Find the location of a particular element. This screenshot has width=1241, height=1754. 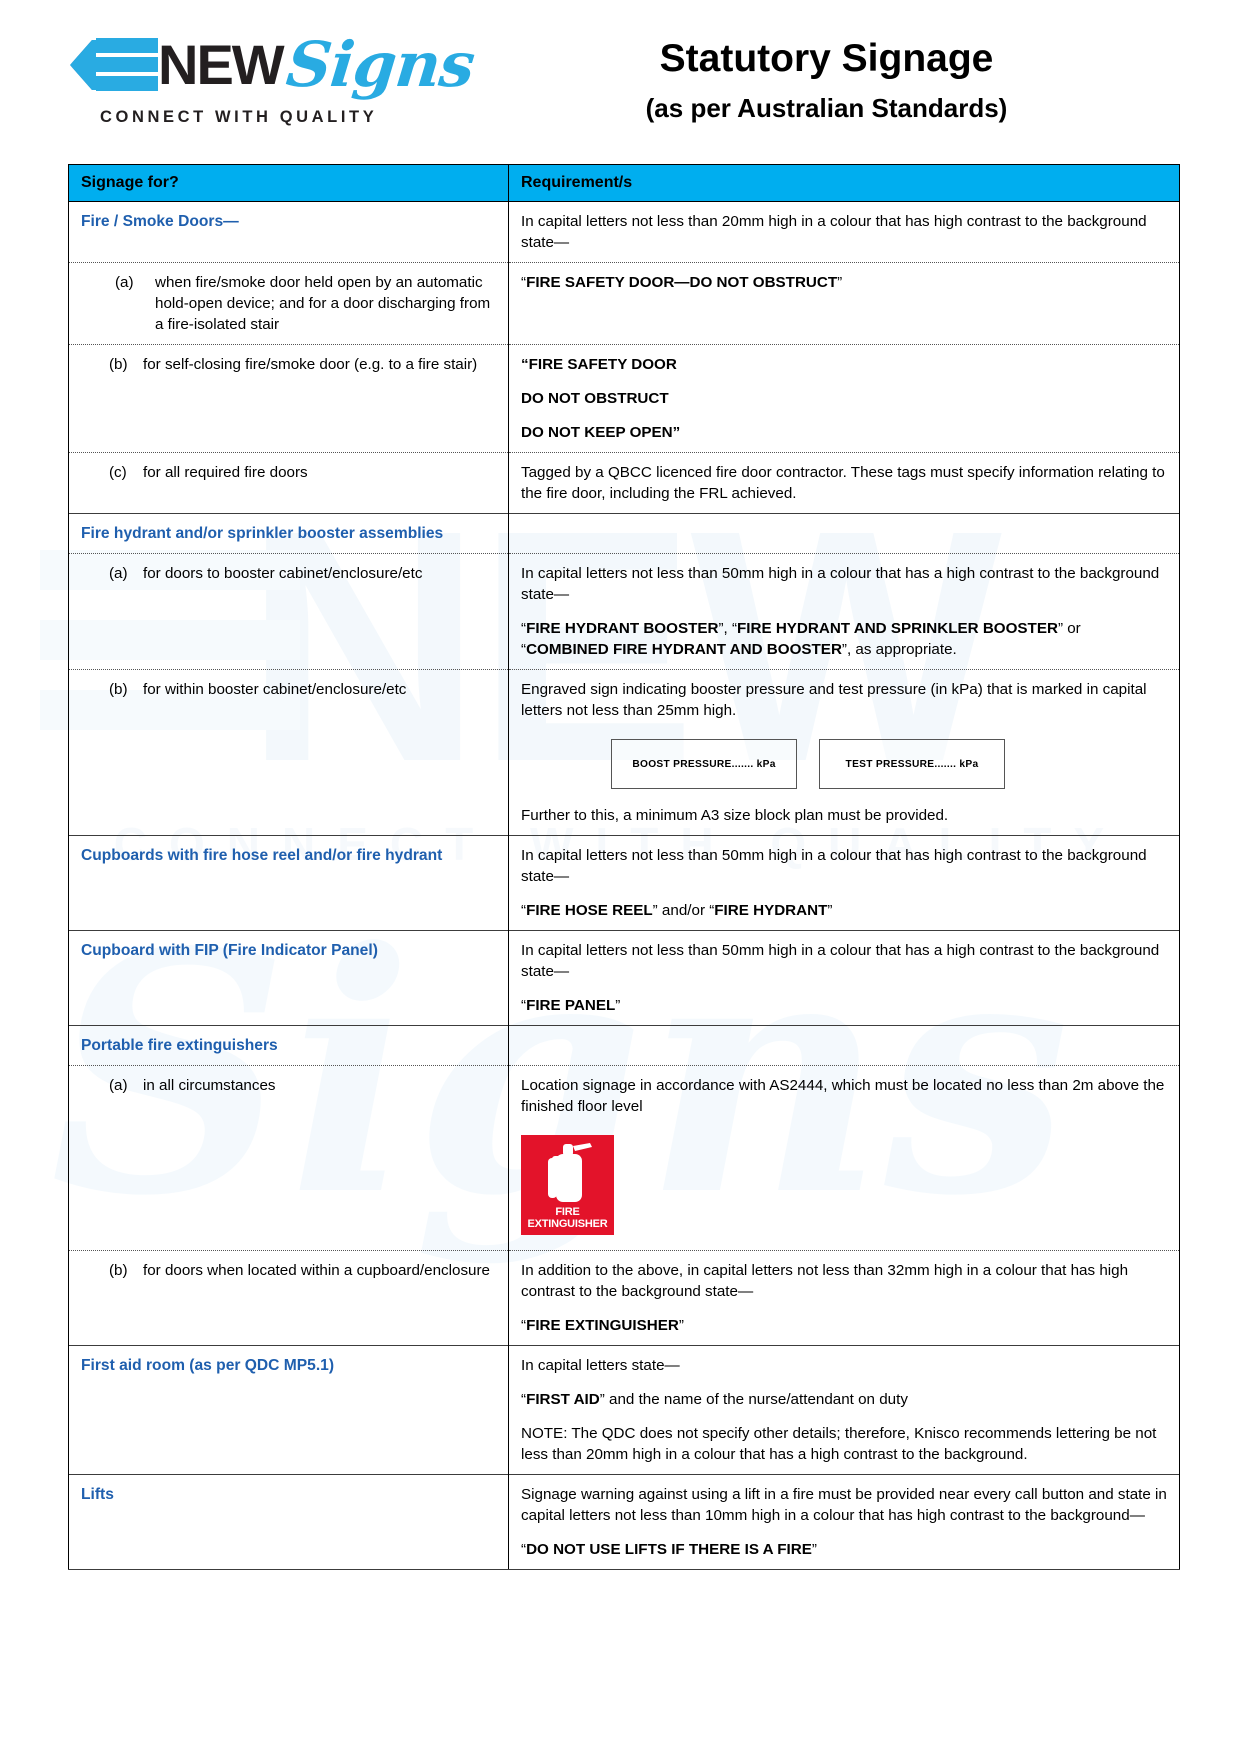

column-header-requirements: Requirement/s is located at coordinates (844, 183).